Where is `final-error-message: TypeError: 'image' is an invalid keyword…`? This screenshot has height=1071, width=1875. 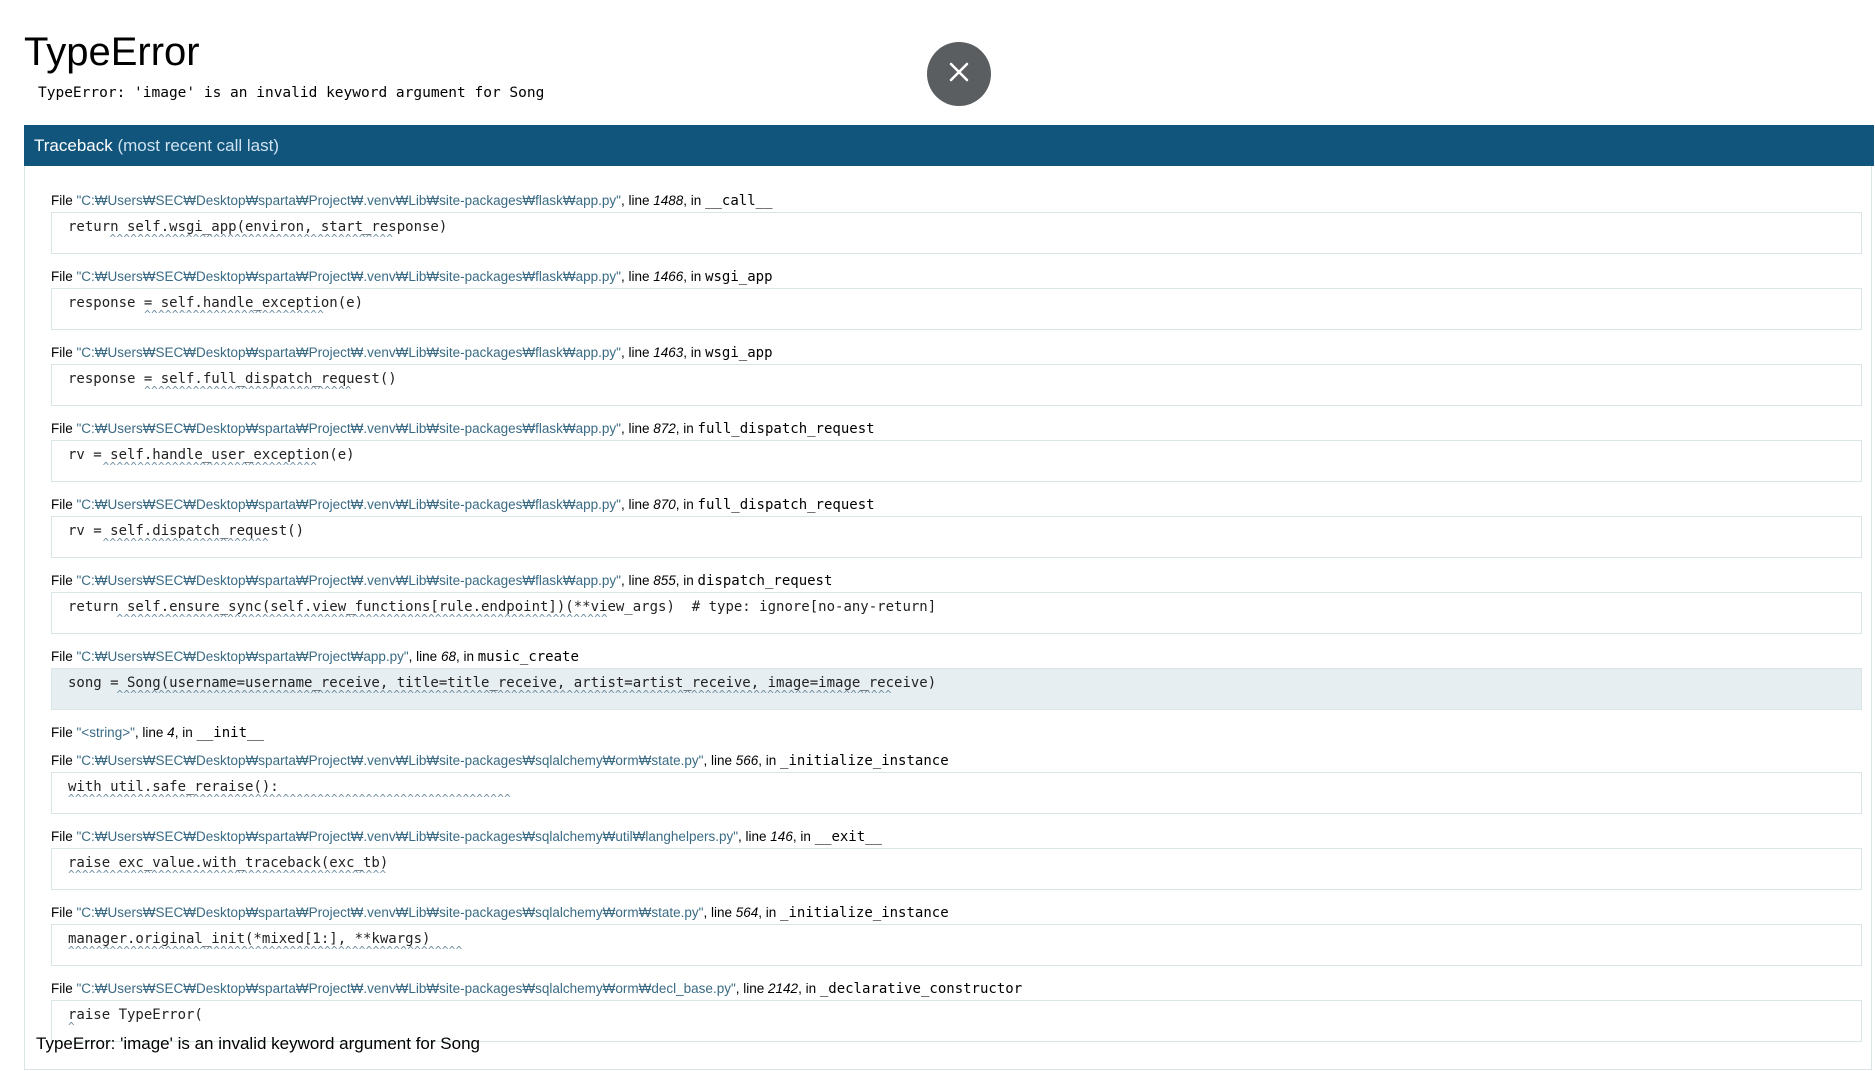 final-error-message: TypeError: 'image' is an invalid keyword… is located at coordinates (258, 1043).